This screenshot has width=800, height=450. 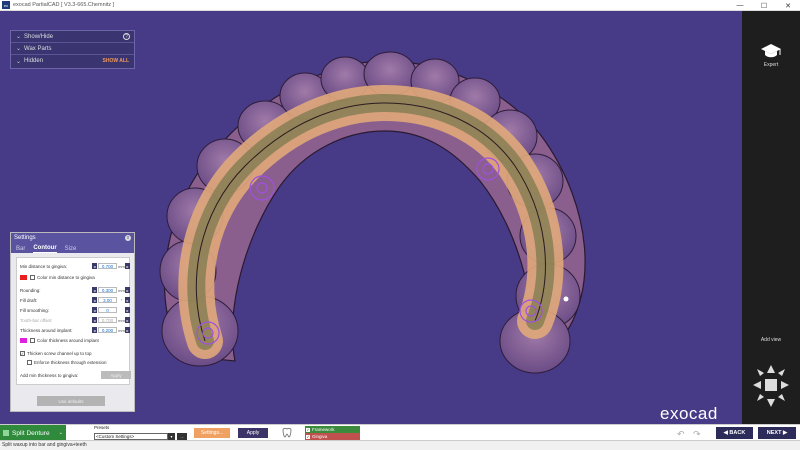 What do you see at coordinates (33, 433) in the screenshot?
I see `split-denture-step: Split Denture ⌄` at bounding box center [33, 433].